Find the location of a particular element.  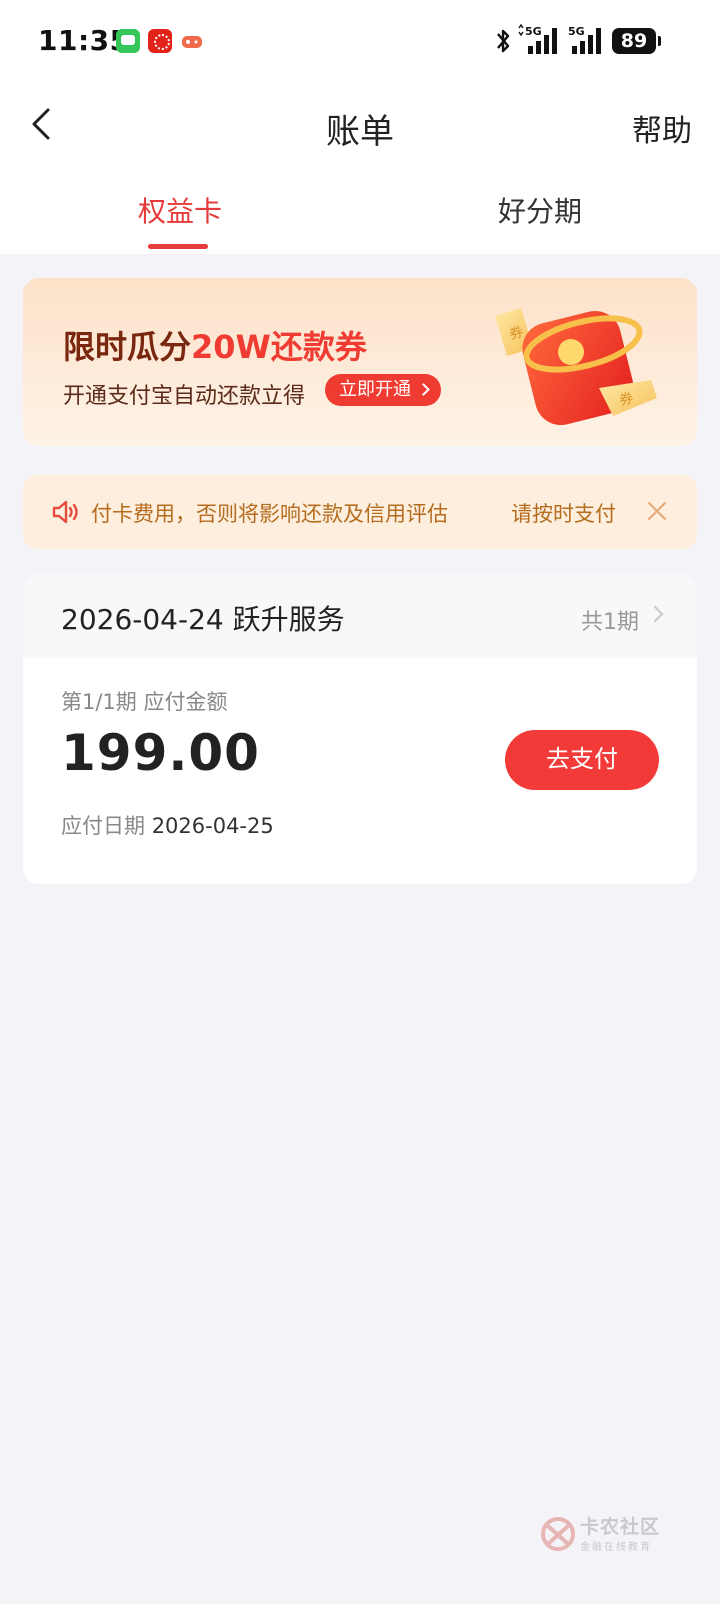

help-link: 帮助 is located at coordinates (662, 128).